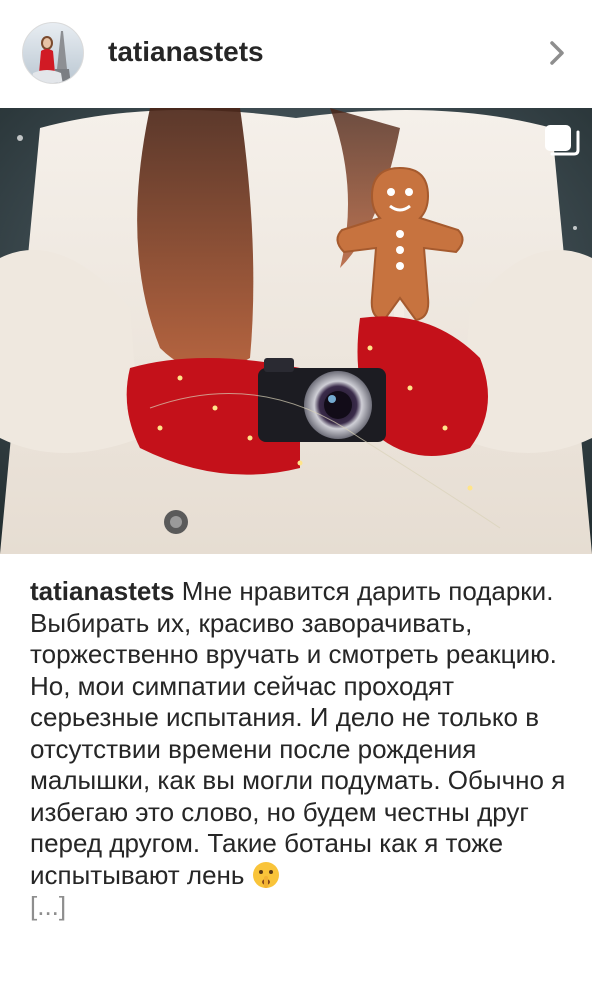  Describe the element at coordinates (102, 591) in the screenshot. I see `caption-username: tatianastets` at that location.